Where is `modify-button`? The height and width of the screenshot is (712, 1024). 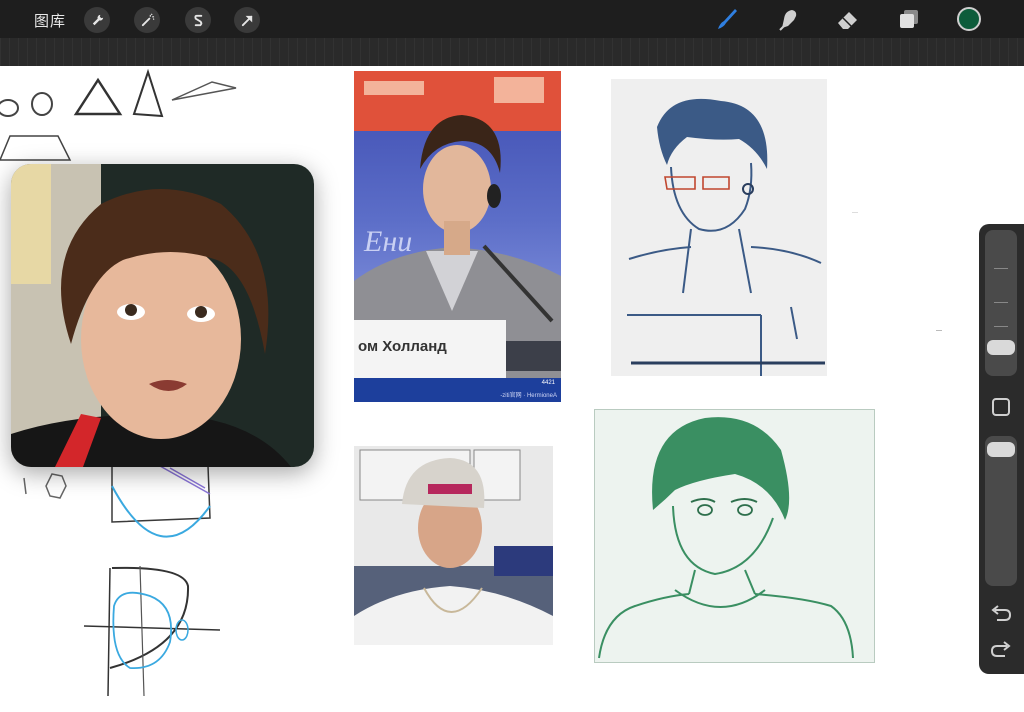 modify-button is located at coordinates (1001, 407).